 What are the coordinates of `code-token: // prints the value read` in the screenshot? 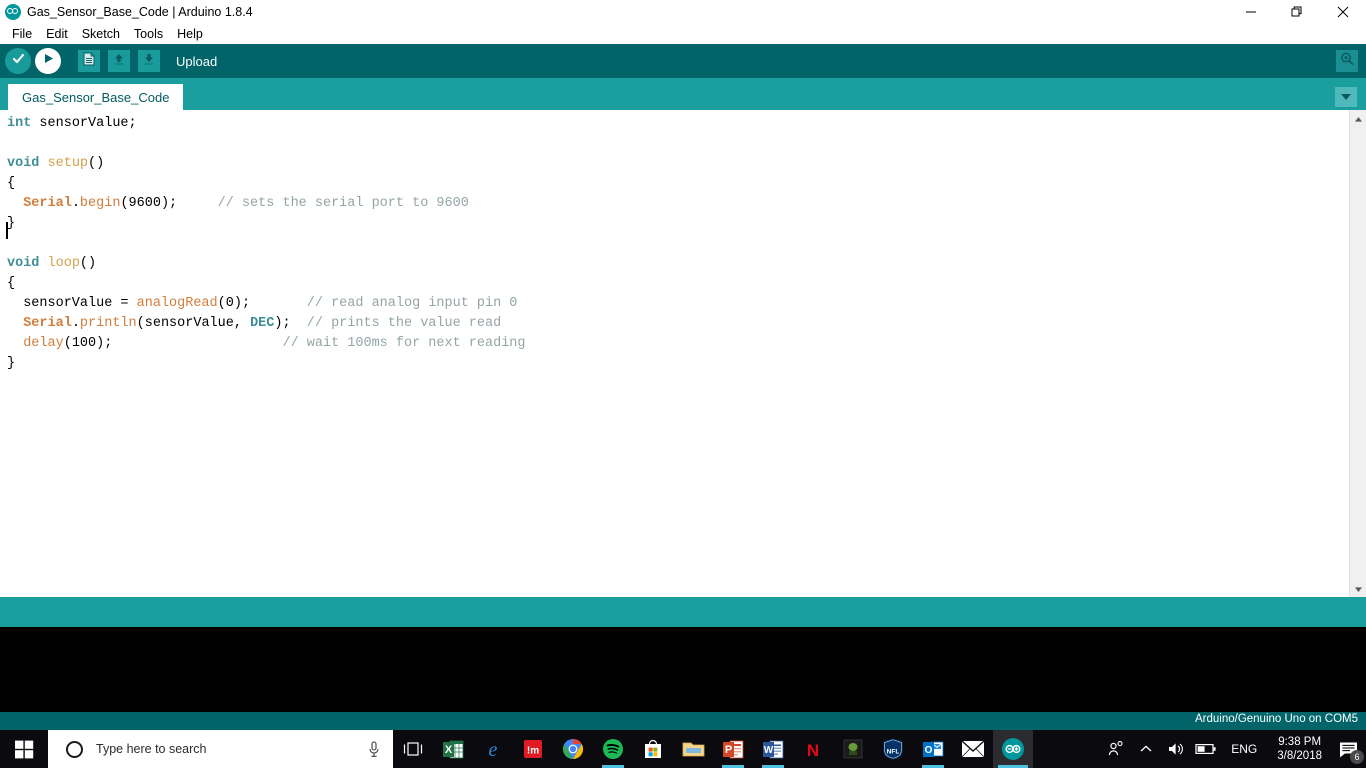 It's located at (404, 323).